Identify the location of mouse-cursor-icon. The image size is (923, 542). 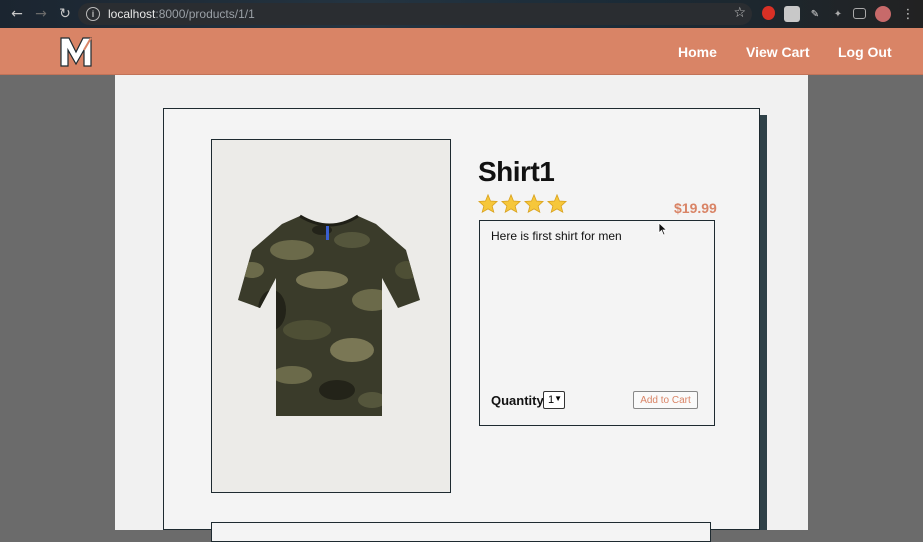
(663, 229).